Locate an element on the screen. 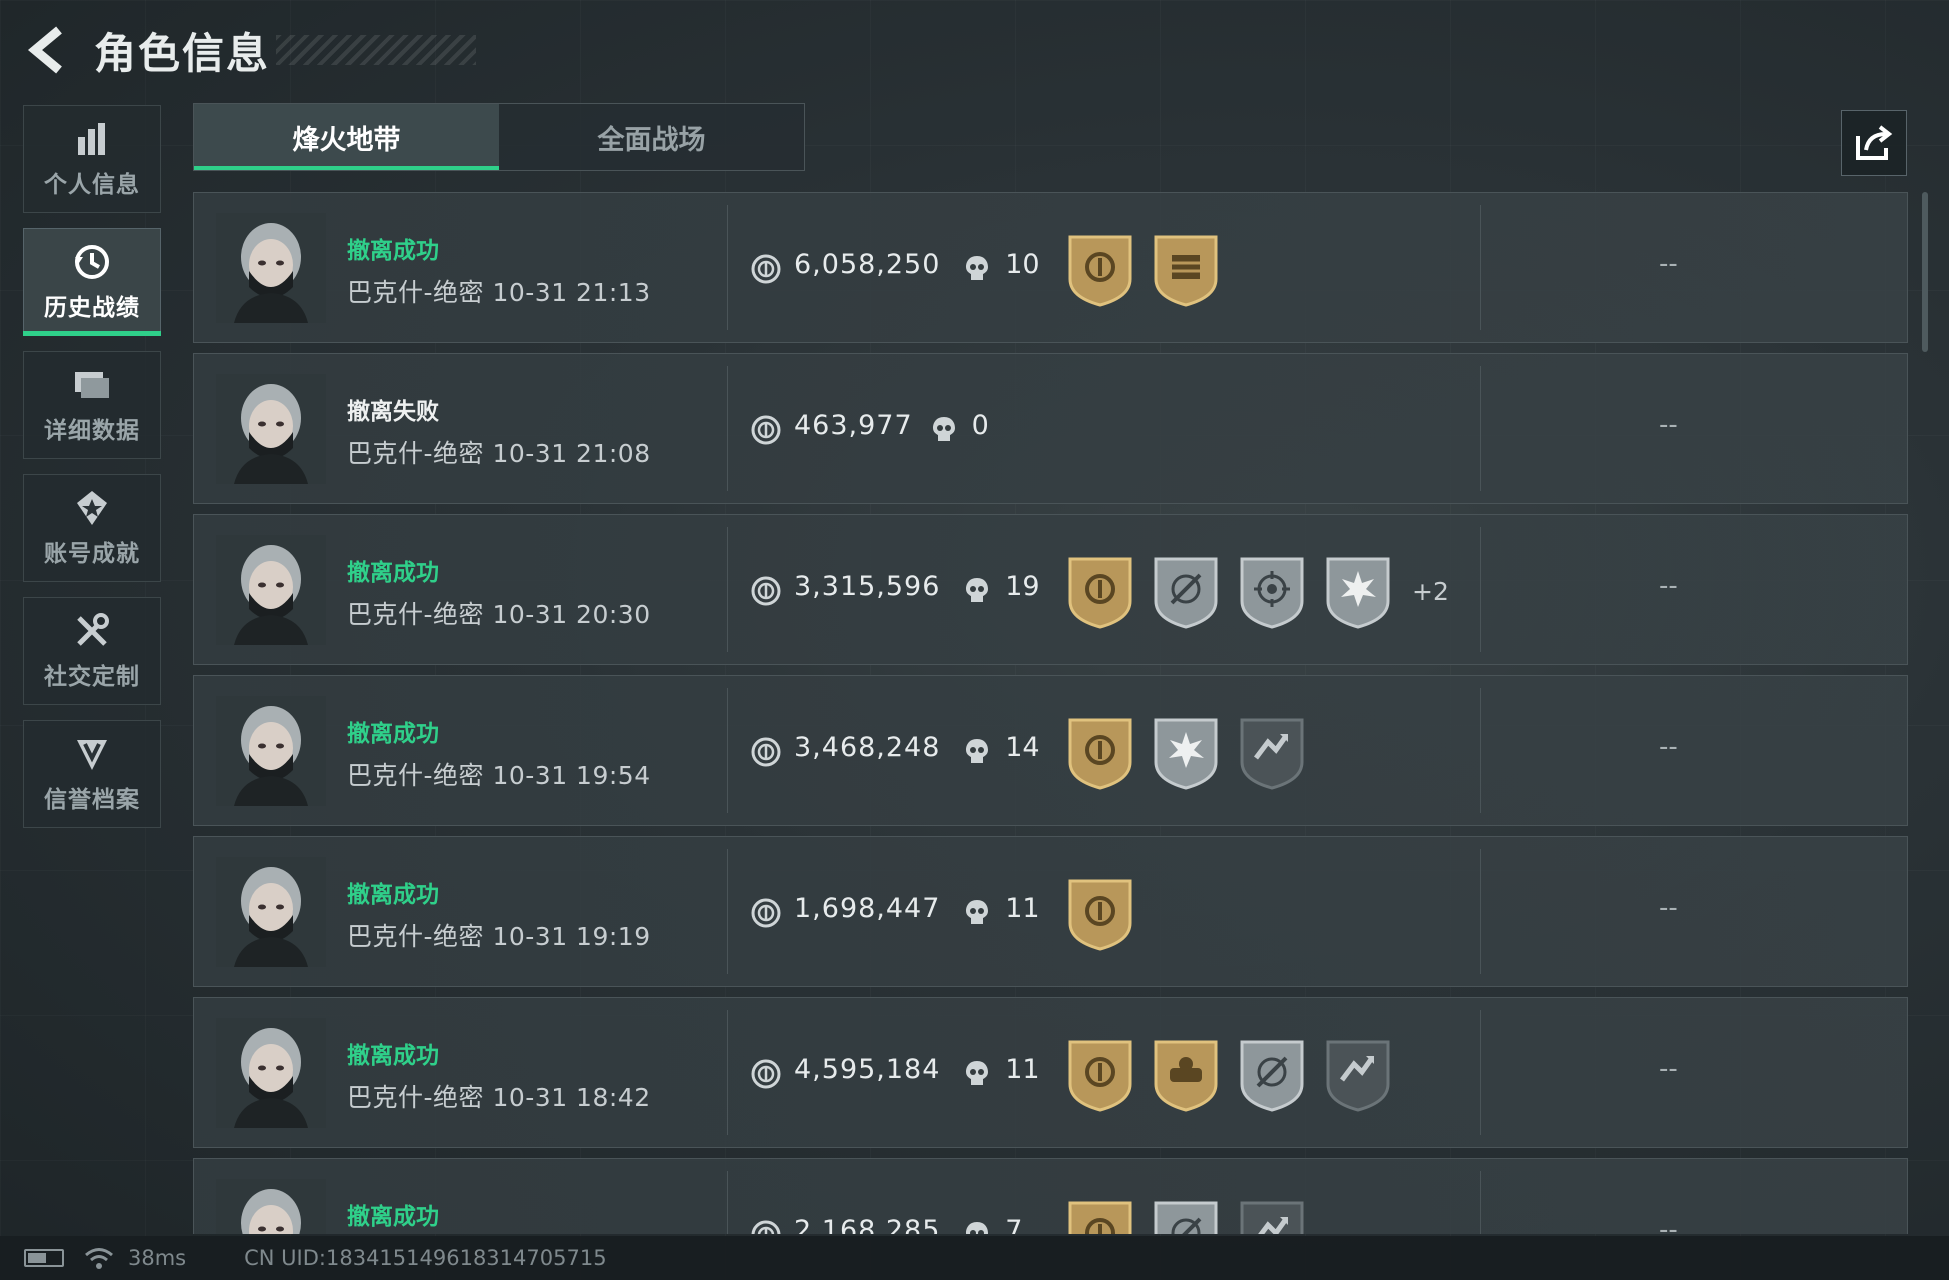  sidebar-item-history: 历史战绩 is located at coordinates (92, 282).